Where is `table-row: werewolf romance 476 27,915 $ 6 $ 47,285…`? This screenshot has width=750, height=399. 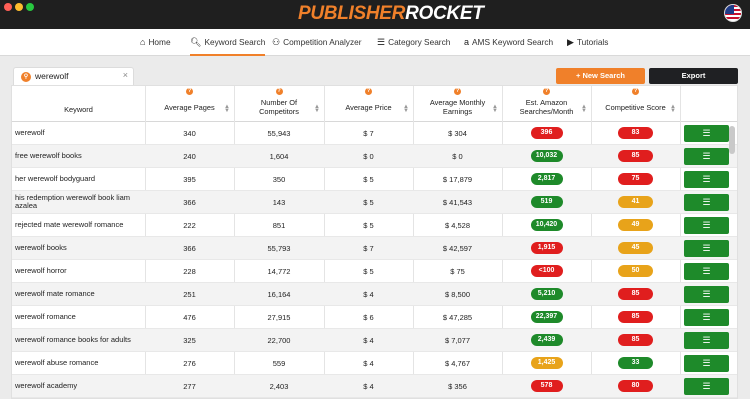
table-row: werewolf romance 476 27,915 $ 6 $ 47,285… is located at coordinates (374, 317).